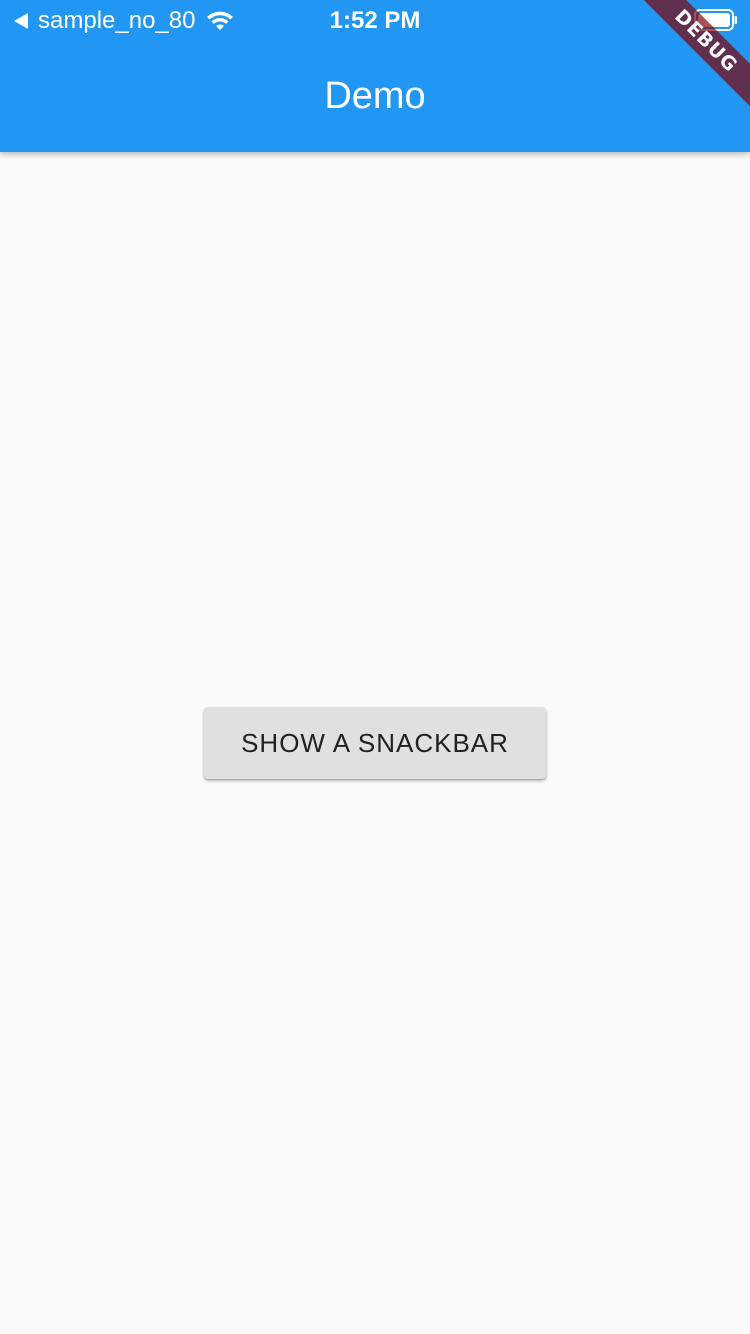  Describe the element at coordinates (715, 20) in the screenshot. I see `battery-icon` at that location.